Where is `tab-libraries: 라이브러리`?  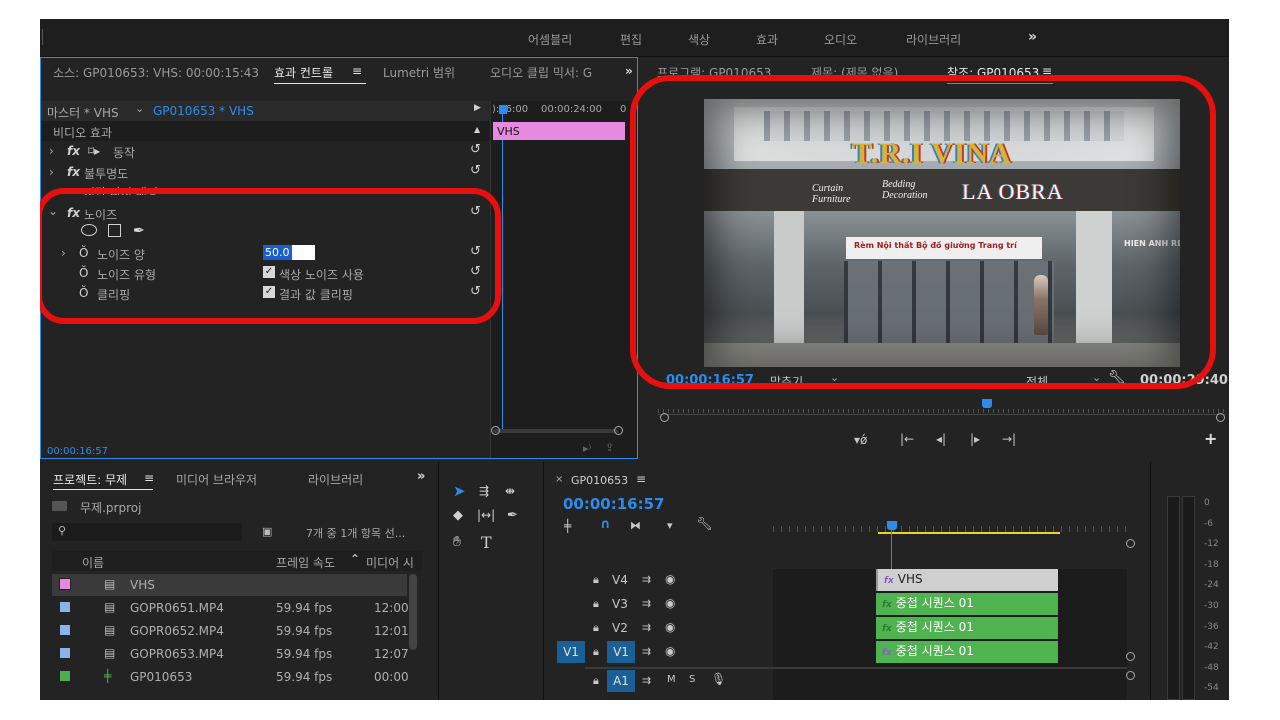 tab-libraries: 라이브러리 is located at coordinates (335, 479).